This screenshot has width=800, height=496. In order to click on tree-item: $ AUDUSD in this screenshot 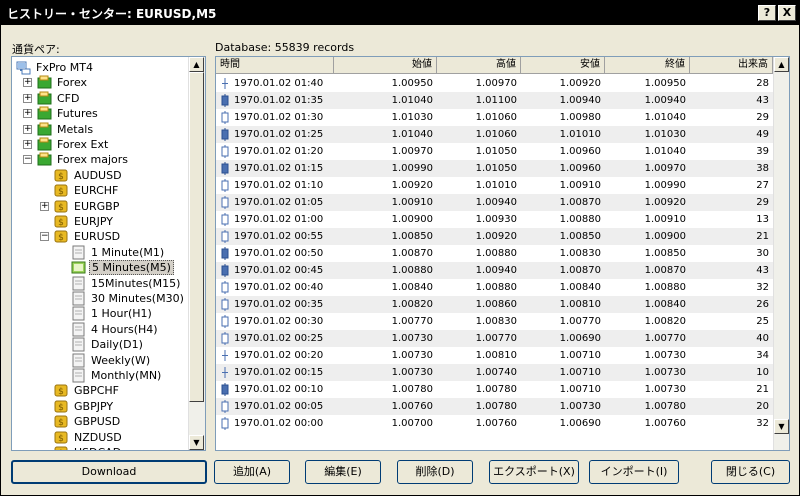, I will do `click(100, 175)`.